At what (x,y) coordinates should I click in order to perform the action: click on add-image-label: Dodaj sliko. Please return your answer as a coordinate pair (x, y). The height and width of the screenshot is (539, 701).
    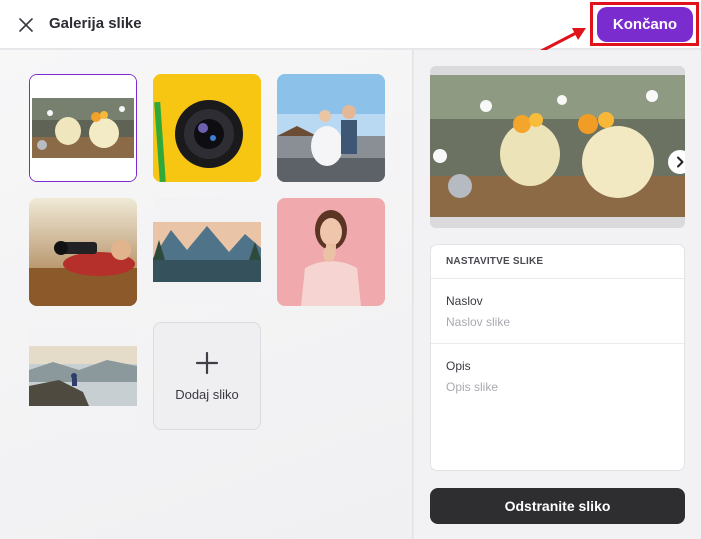
    Looking at the image, I should click on (207, 394).